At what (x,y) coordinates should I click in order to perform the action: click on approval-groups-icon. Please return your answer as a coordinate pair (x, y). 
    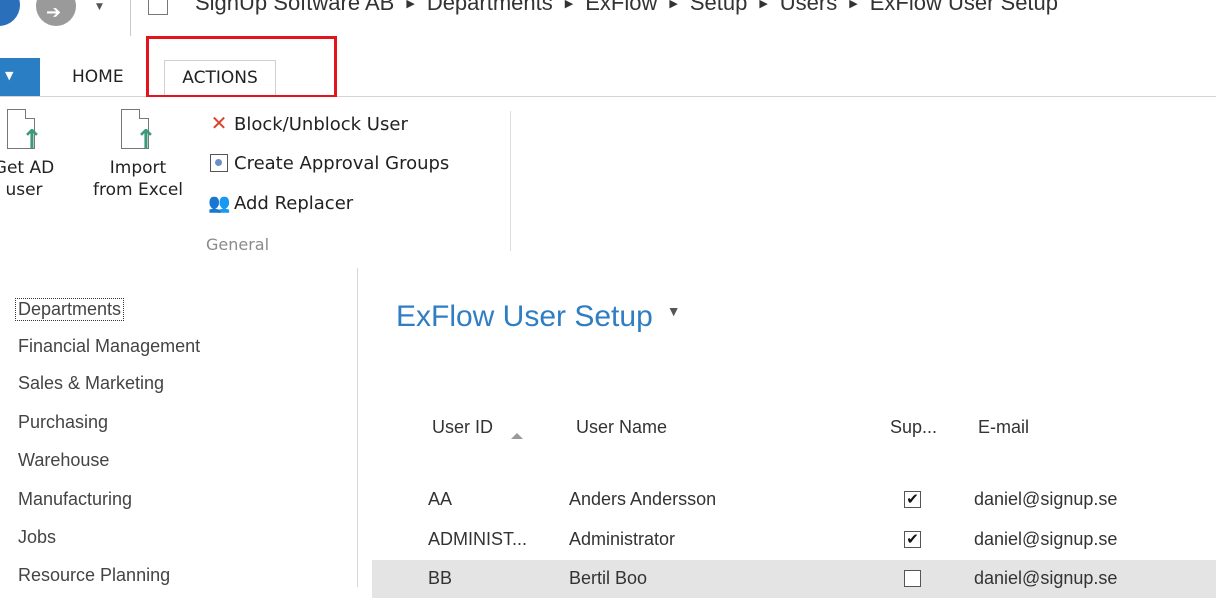
    Looking at the image, I should click on (219, 162).